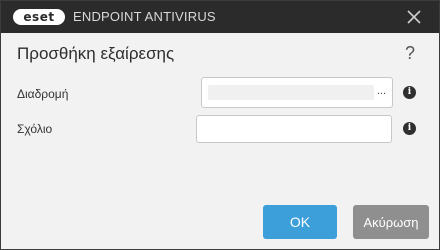  I want to click on cancel-button: Ακύρωση, so click(391, 222).